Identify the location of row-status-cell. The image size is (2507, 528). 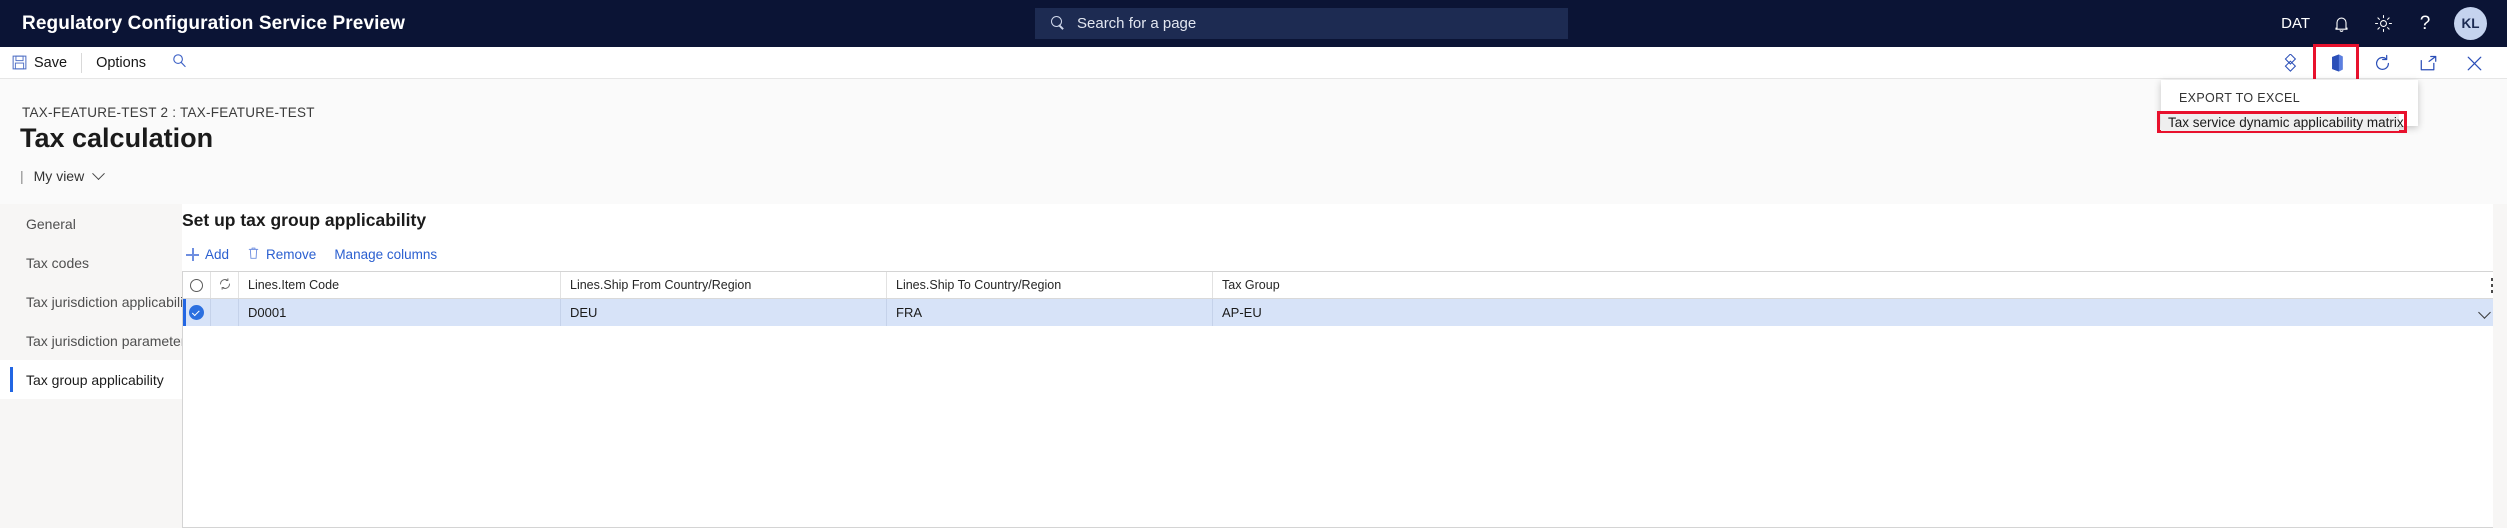
(225, 312).